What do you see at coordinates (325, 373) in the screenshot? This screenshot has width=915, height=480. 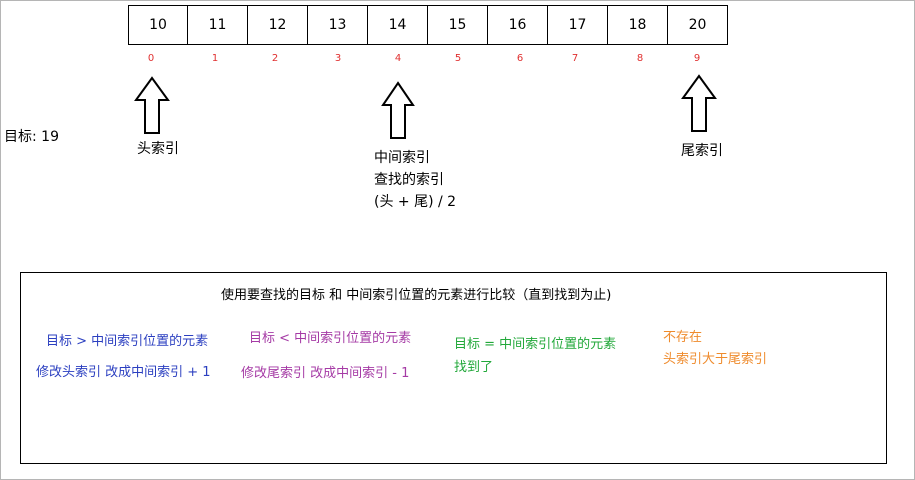 I see `case-less-action: 修改尾索引 改成中间索引 - 1` at bounding box center [325, 373].